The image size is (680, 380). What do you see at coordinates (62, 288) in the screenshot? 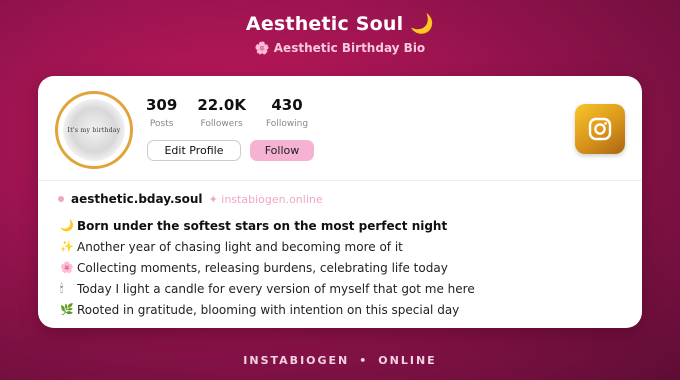
I see `candle-icon: 🕯` at bounding box center [62, 288].